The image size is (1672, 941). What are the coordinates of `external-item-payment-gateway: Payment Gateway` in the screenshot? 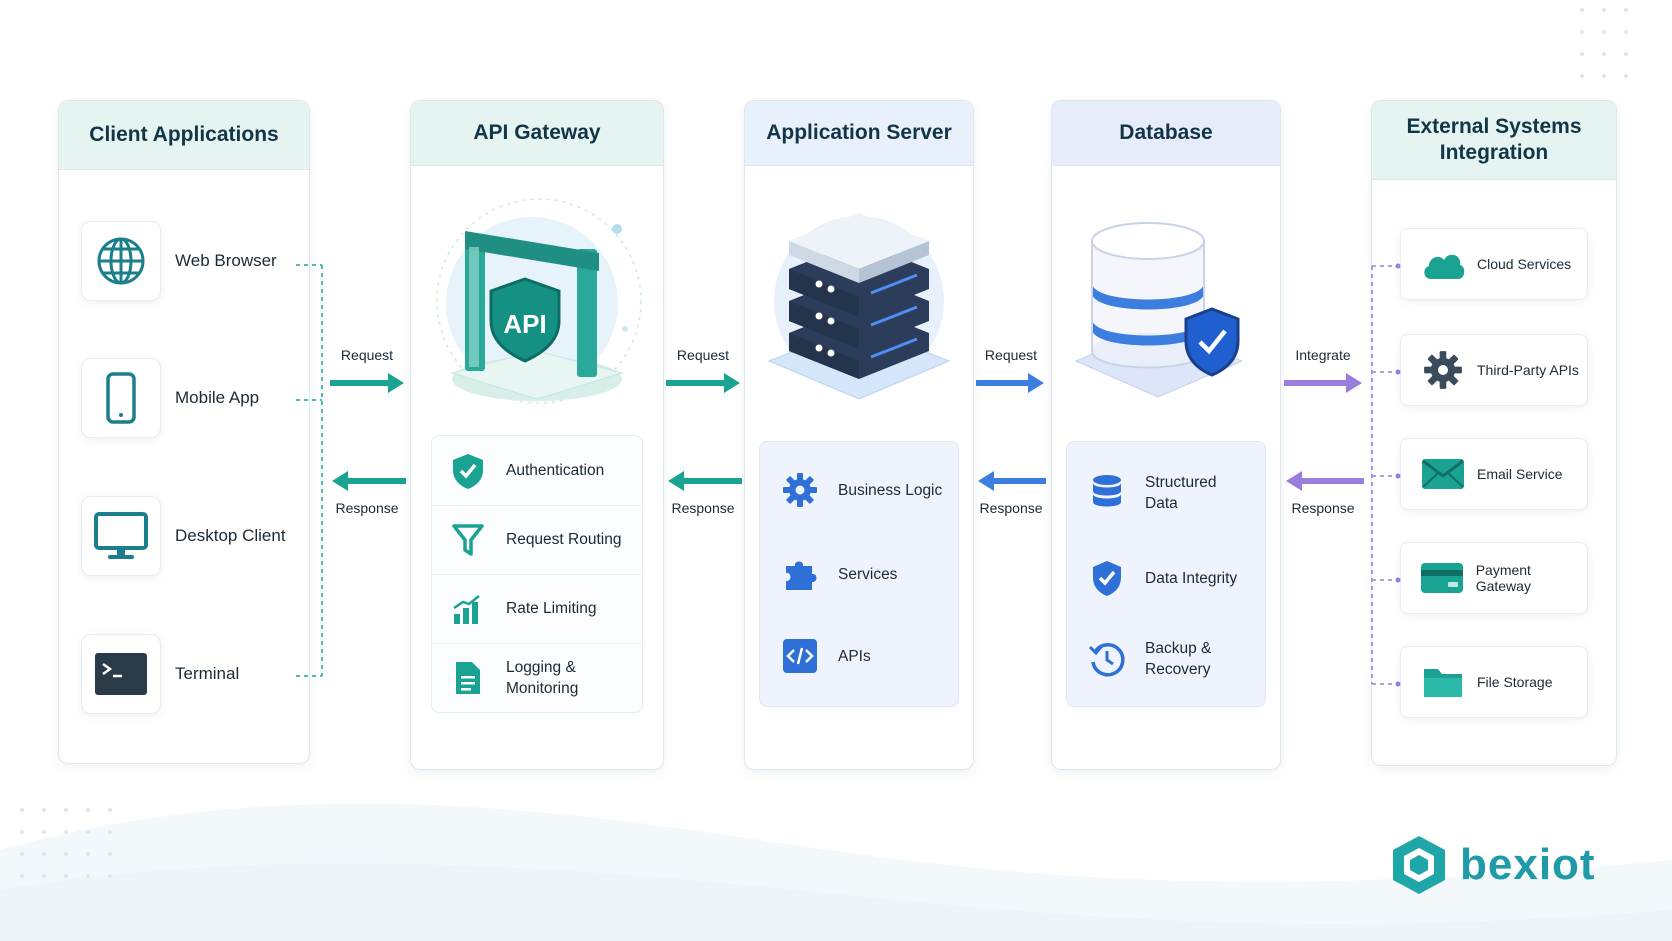 It's located at (1494, 578).